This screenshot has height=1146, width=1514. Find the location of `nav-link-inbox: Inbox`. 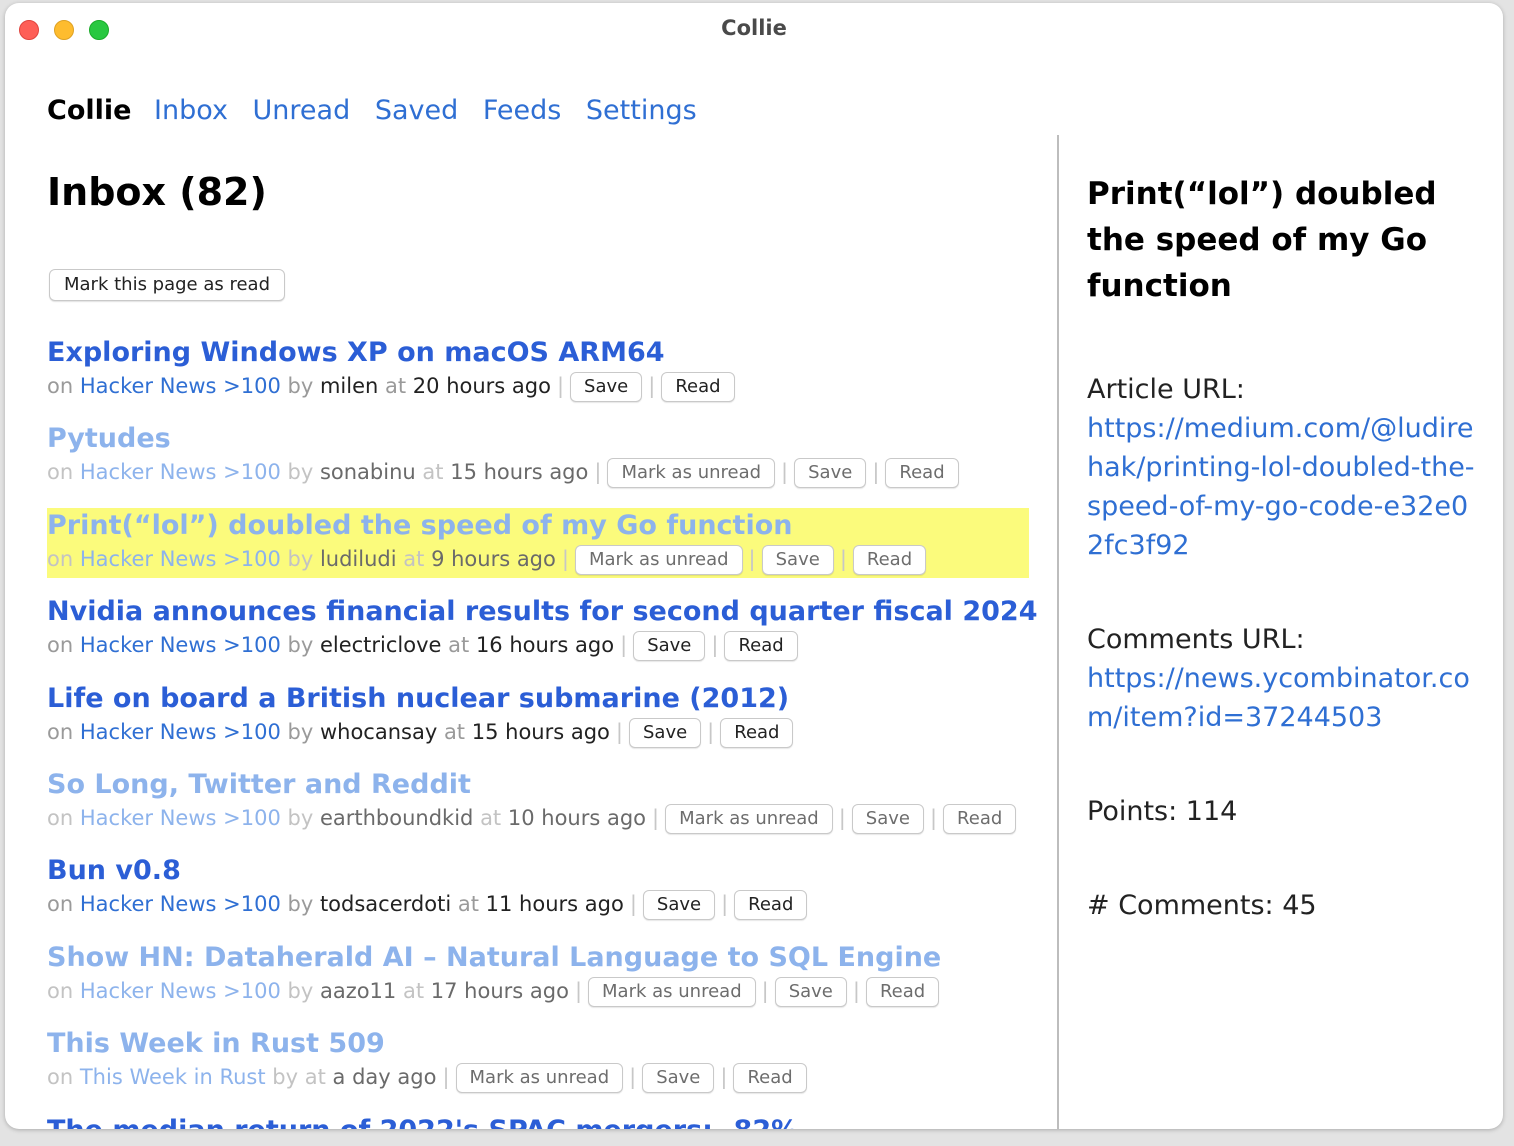

nav-link-inbox: Inbox is located at coordinates (191, 110).